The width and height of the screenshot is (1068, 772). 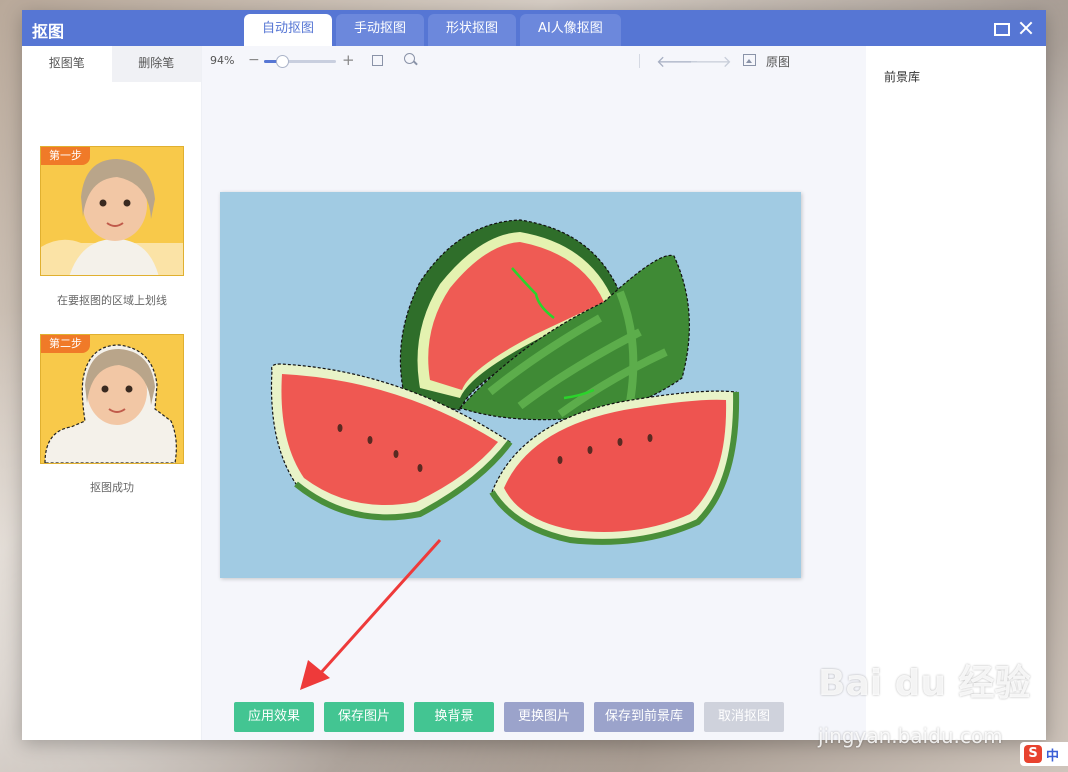 I want to click on sogou-ime-icon: S, so click(x=1033, y=754).